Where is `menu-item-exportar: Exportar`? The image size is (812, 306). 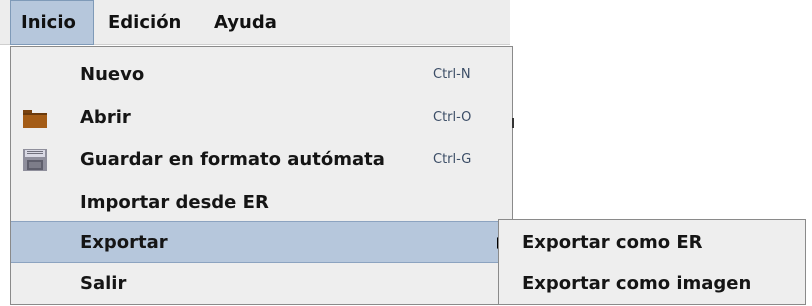 menu-item-exportar: Exportar is located at coordinates (261, 242).